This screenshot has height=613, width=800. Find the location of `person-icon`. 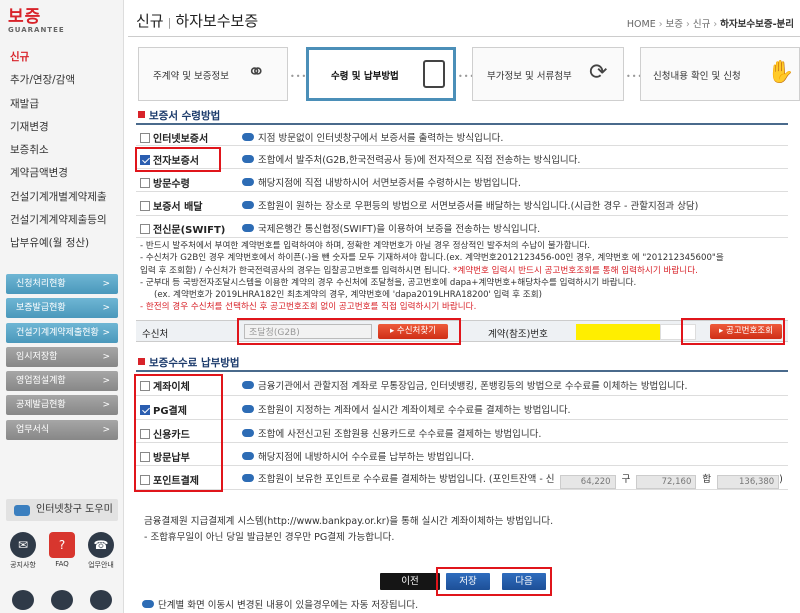

person-icon is located at coordinates (23, 600).